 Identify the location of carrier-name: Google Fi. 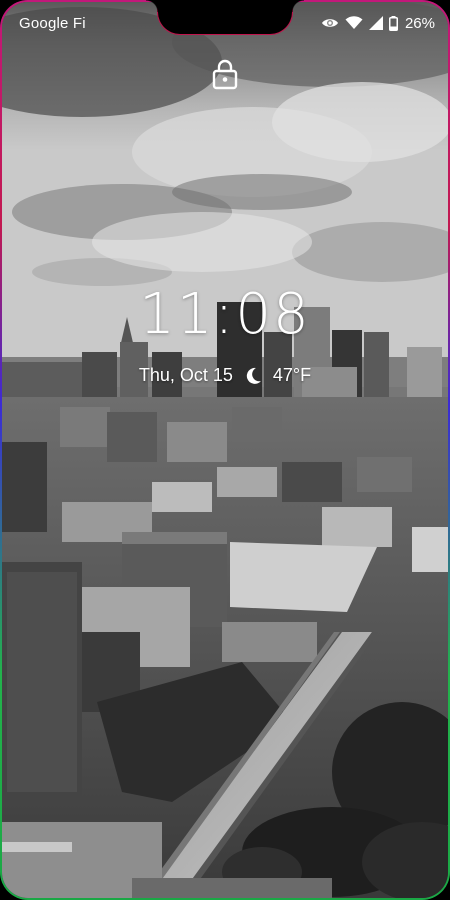
(52, 23).